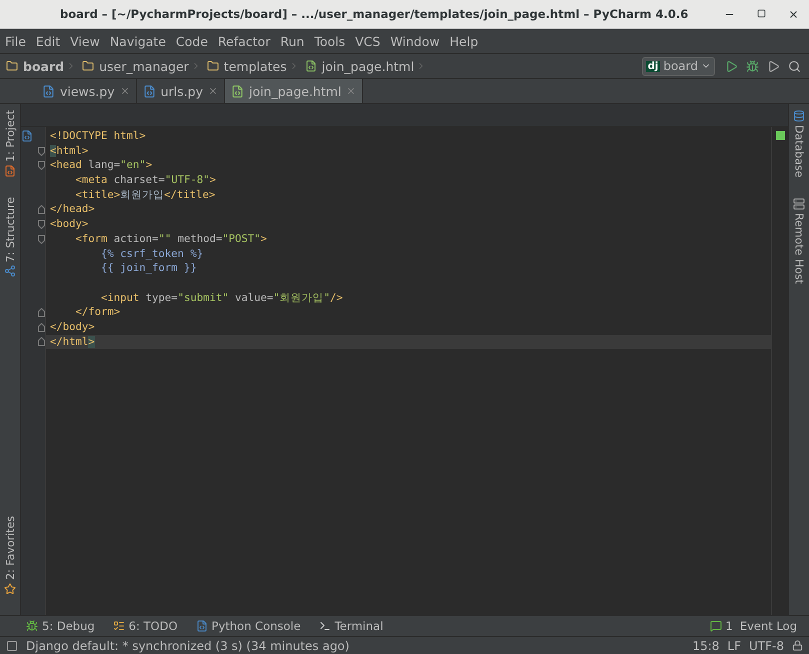 This screenshot has width=809, height=654. What do you see at coordinates (48, 41) in the screenshot?
I see `menu-item: Edit` at bounding box center [48, 41].